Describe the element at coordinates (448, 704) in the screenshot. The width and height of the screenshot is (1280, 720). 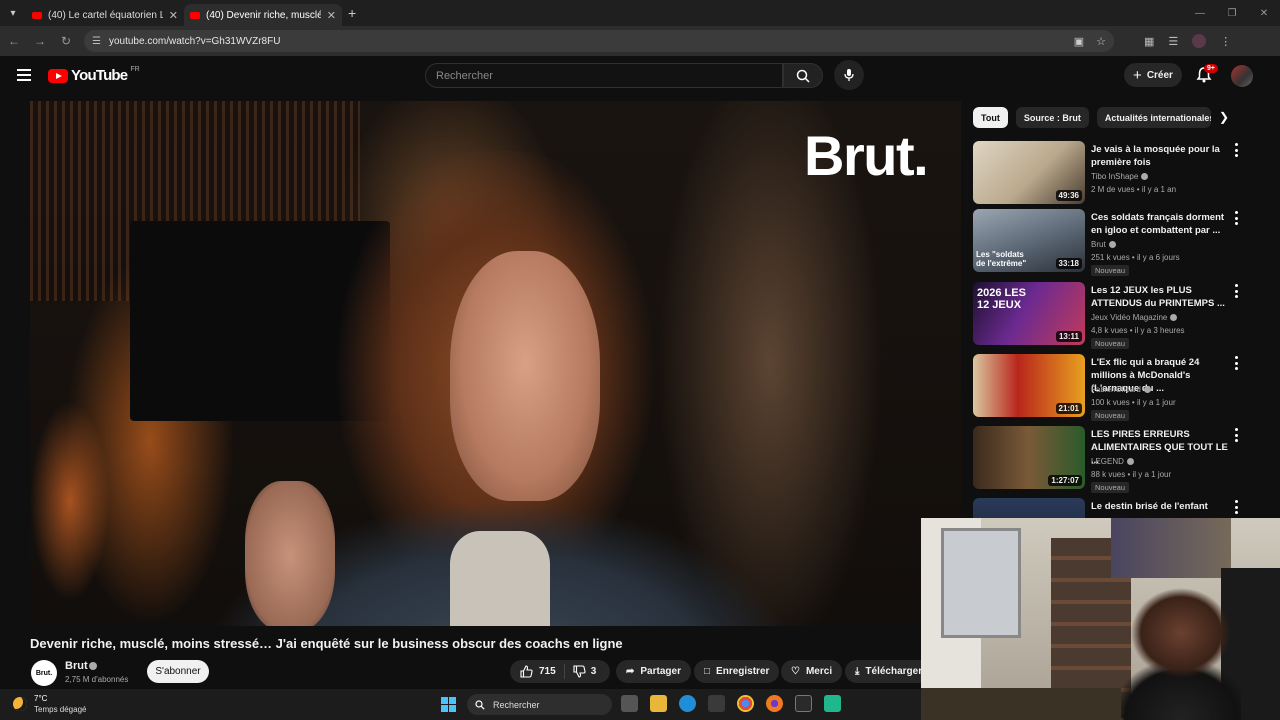
I see `windows-start-icon` at that location.